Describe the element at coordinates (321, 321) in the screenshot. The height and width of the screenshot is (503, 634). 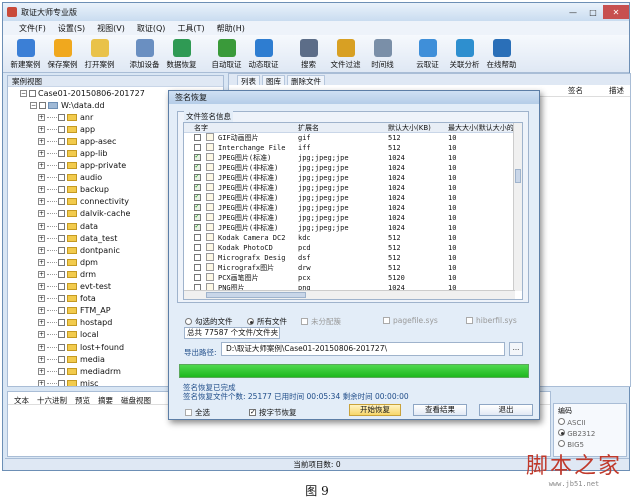
I see `unallocated-checkbox: 未分配簇` at that location.